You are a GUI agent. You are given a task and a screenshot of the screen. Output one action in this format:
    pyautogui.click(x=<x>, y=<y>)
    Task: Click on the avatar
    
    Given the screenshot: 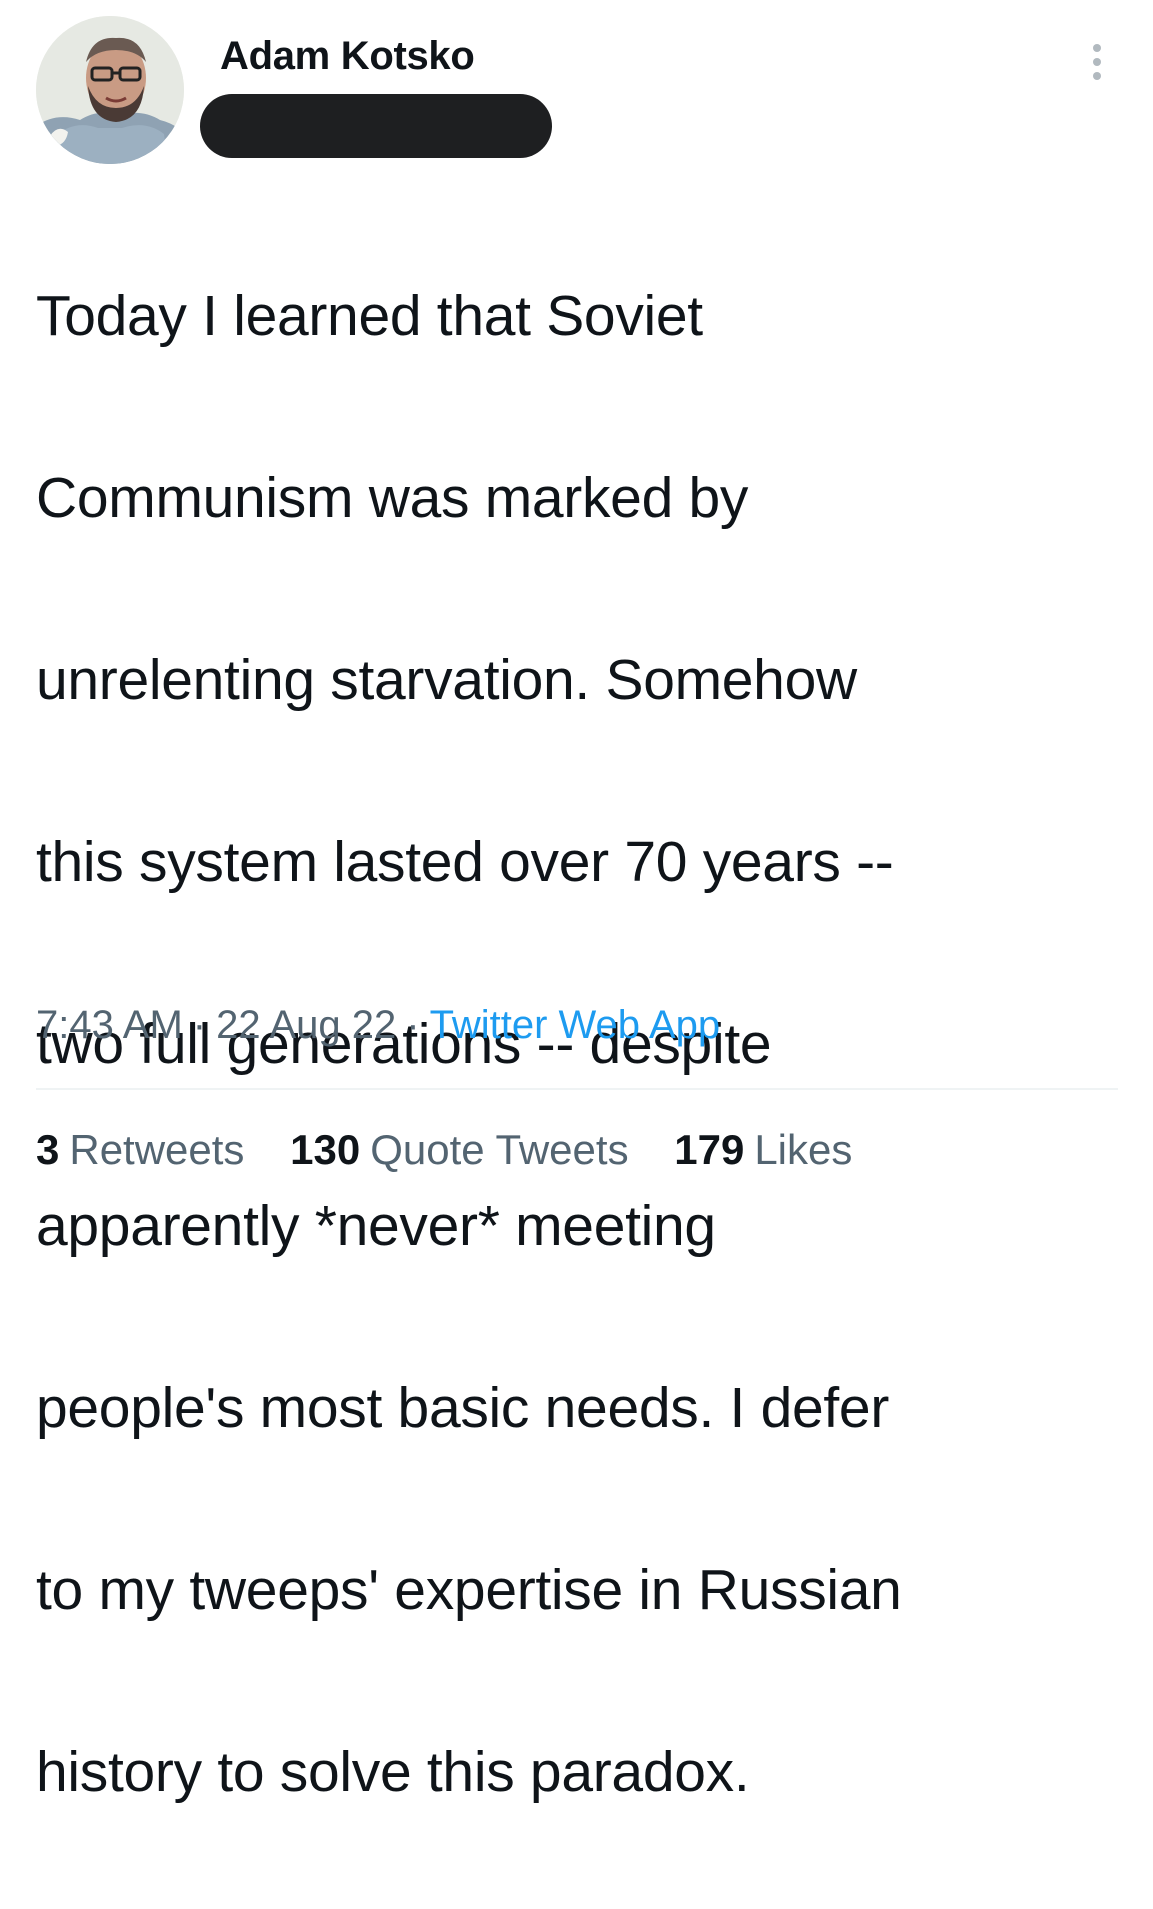 What is the action you would take?
    pyautogui.click(x=110, y=90)
    